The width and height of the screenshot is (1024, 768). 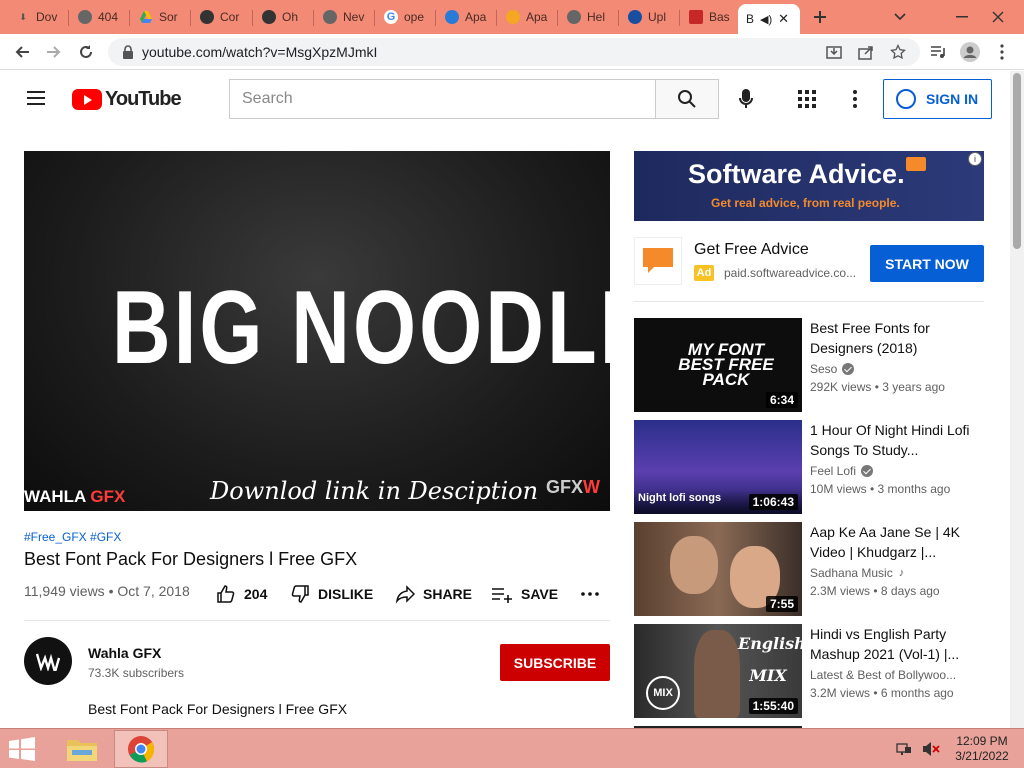 I want to click on tab-label: Hel, so click(x=596, y=17).